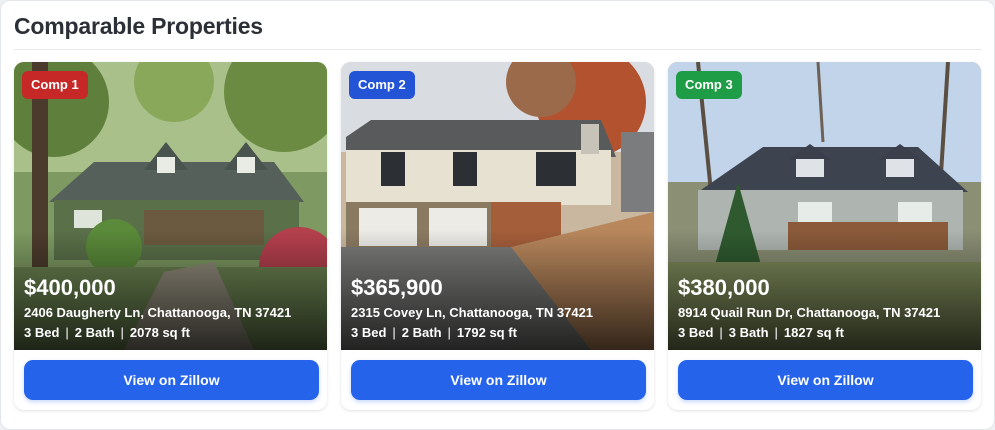 This screenshot has width=995, height=430. I want to click on address: 2406 Daugherty Ln, Chattanooga, TN 37421, so click(158, 312).